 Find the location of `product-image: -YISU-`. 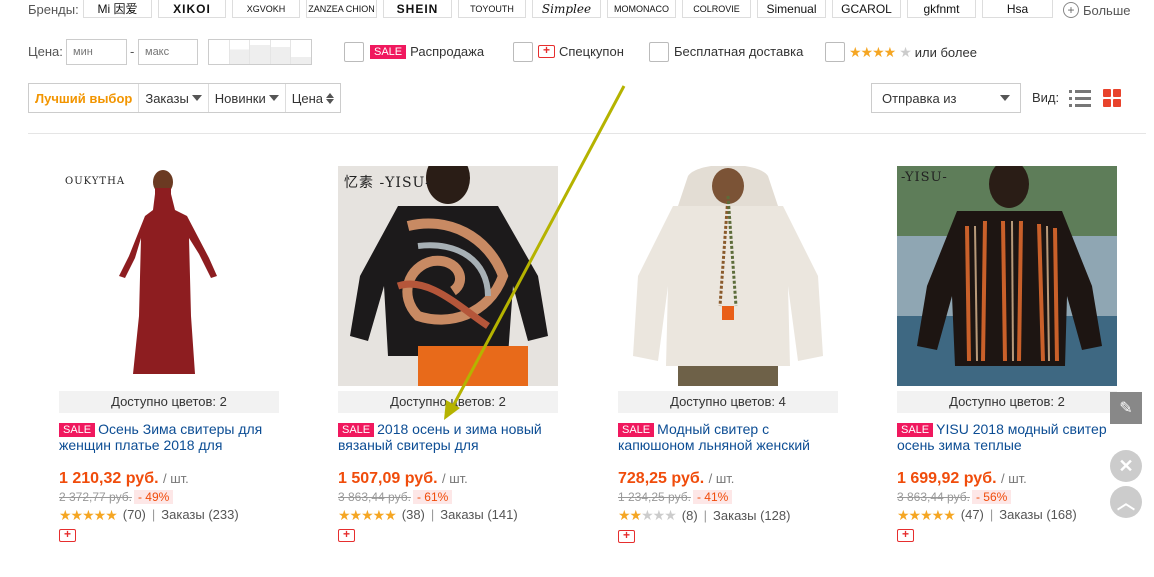

product-image: -YISU- is located at coordinates (1007, 276).